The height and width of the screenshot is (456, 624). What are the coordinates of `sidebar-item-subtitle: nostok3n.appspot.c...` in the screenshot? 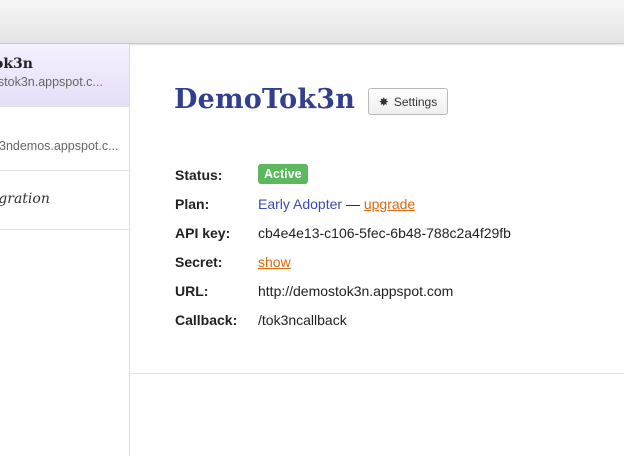 It's located at (51, 82).